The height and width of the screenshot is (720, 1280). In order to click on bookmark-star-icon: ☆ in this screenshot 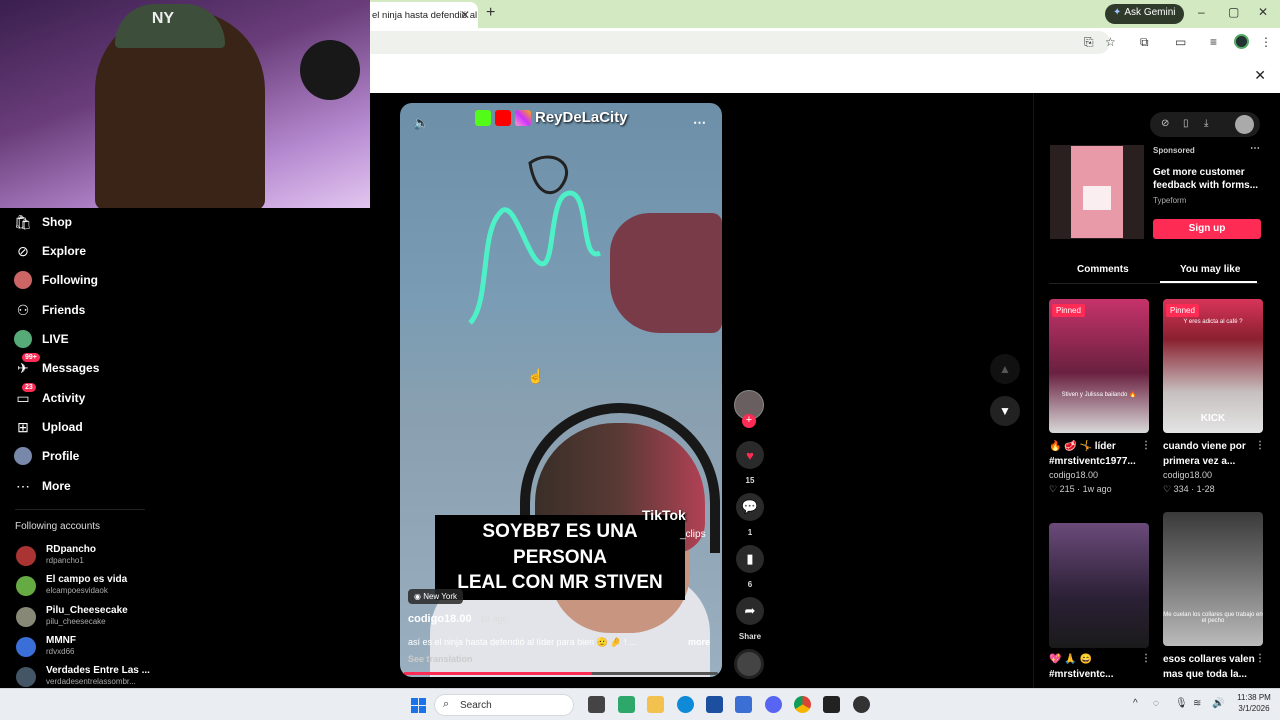, I will do `click(1110, 42)`.